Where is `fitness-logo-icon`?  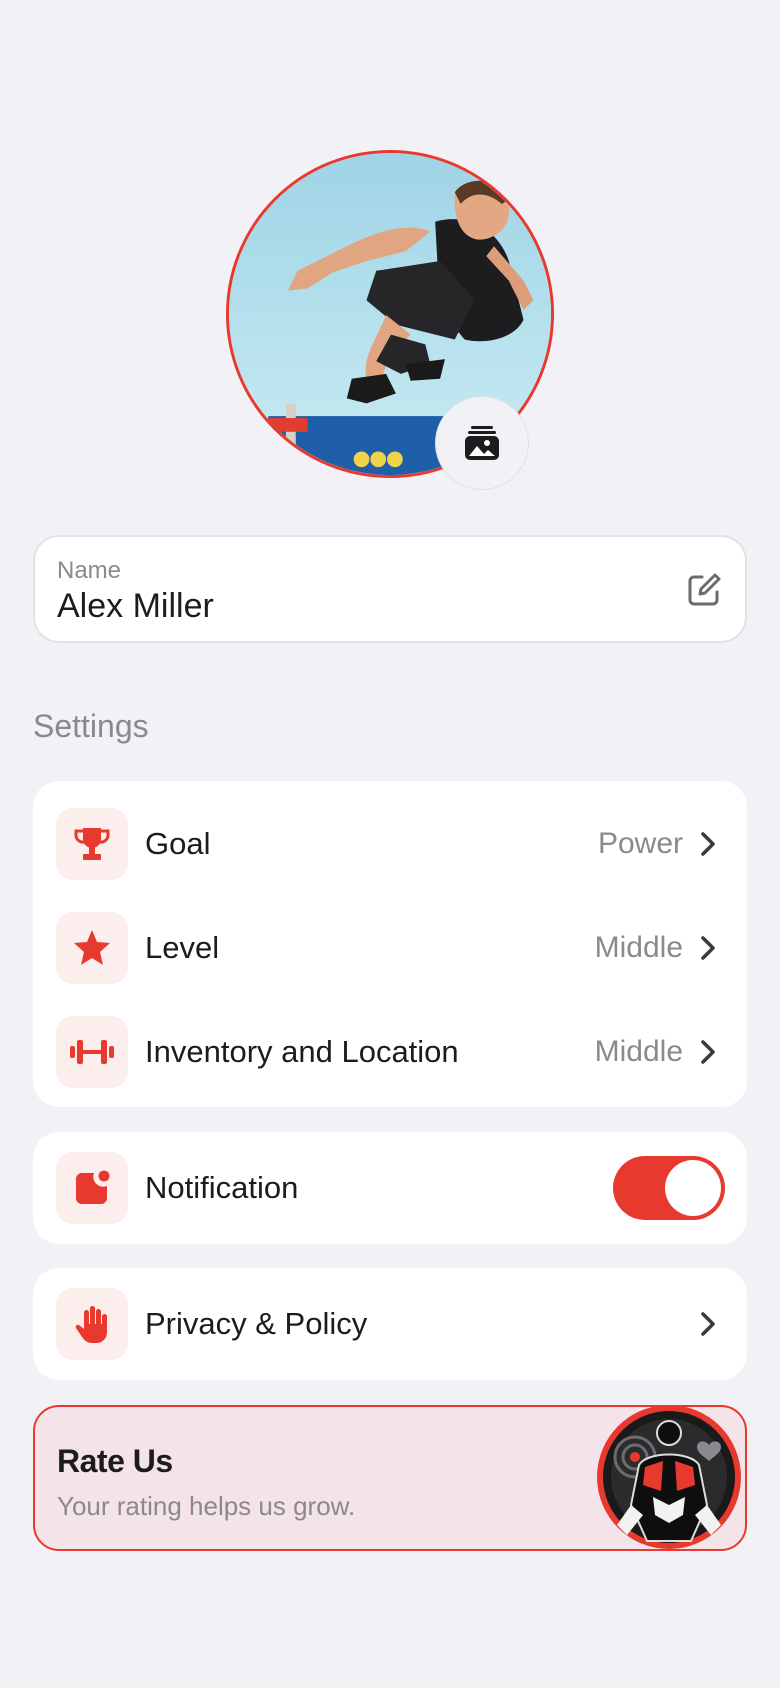
fitness-logo-icon is located at coordinates (669, 1478).